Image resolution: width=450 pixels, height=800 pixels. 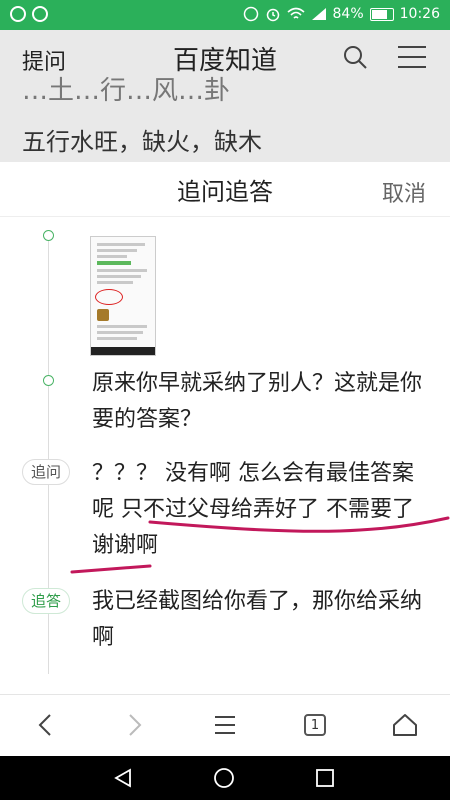 What do you see at coordinates (419, 14) in the screenshot?
I see `clock: 10:26` at bounding box center [419, 14].